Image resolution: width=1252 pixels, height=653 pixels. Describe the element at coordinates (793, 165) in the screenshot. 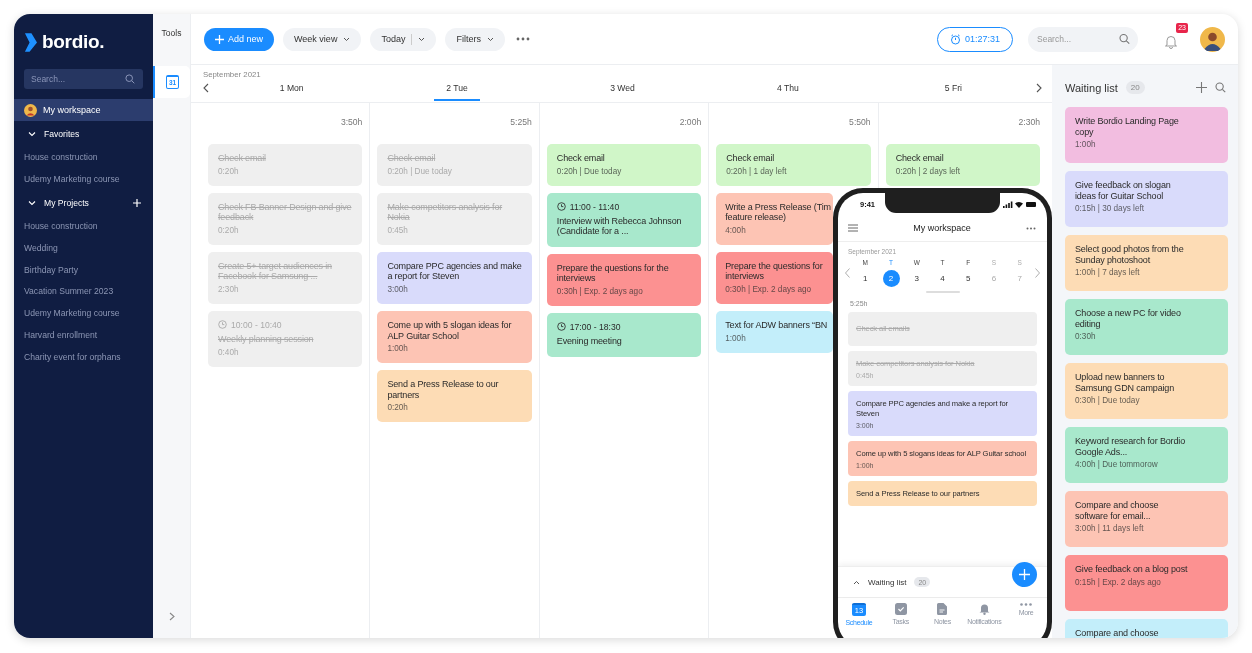

I see `task-card: Check email 0:20h | 1 day left` at that location.